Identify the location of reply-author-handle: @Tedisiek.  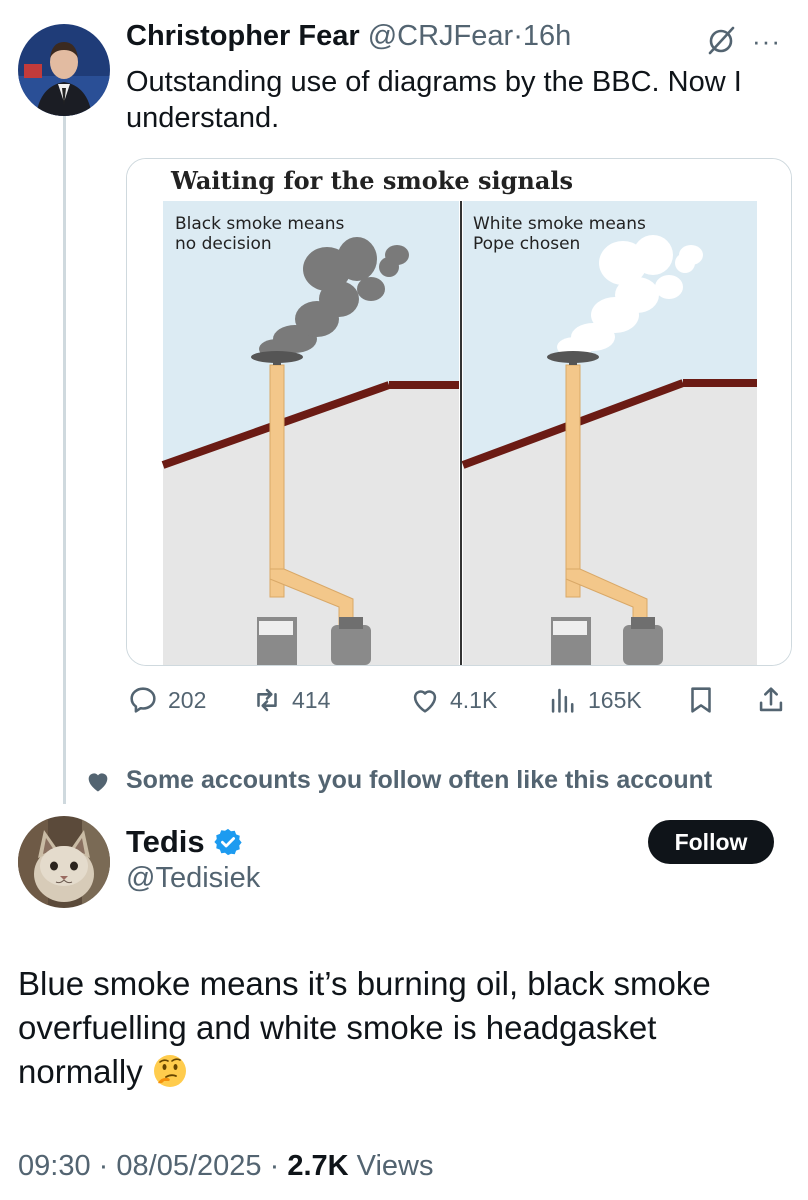
(193, 878).